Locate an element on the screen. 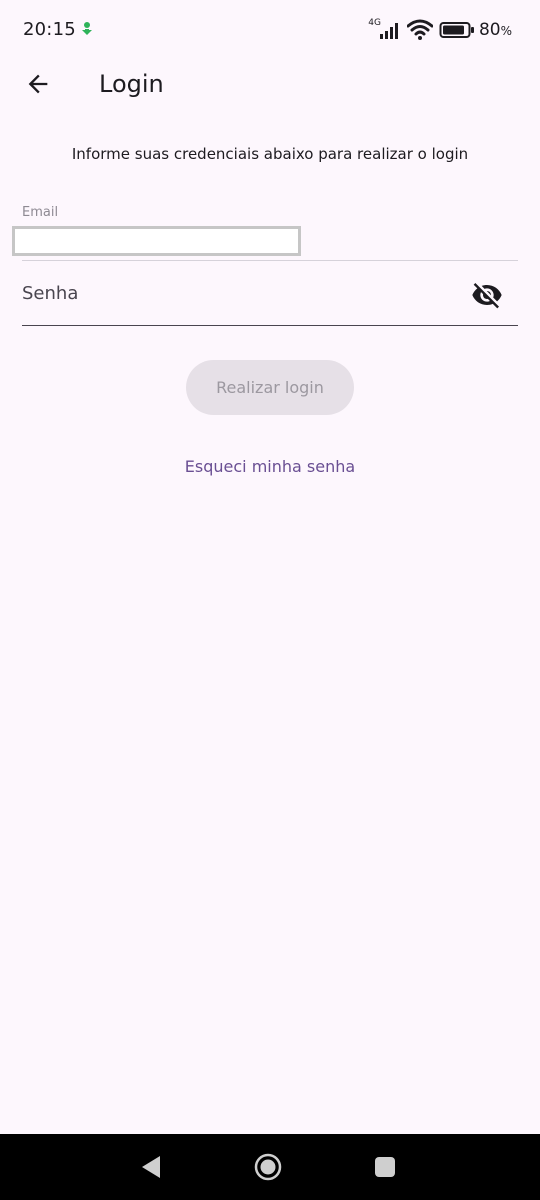 The height and width of the screenshot is (1200, 540). email-label: Email is located at coordinates (40, 212).